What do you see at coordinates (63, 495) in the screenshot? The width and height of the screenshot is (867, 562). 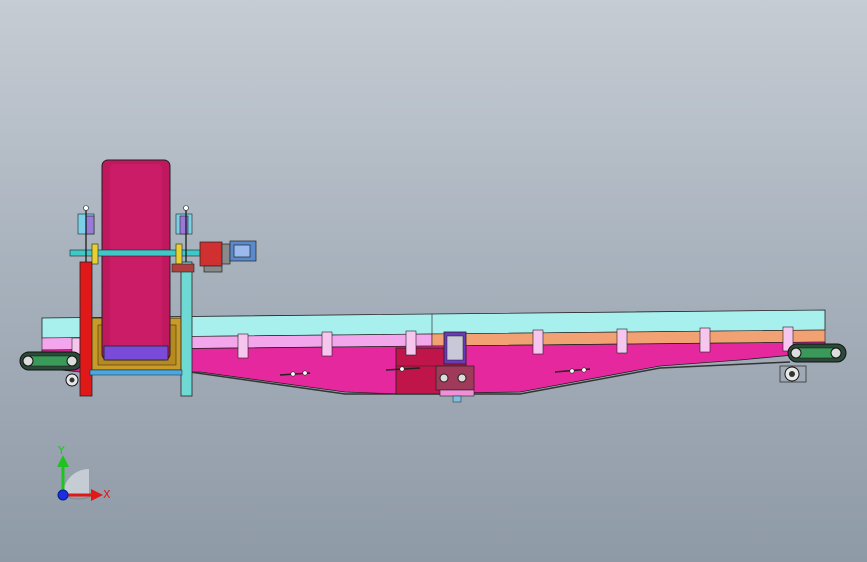 I see `z-axis-dot` at bounding box center [63, 495].